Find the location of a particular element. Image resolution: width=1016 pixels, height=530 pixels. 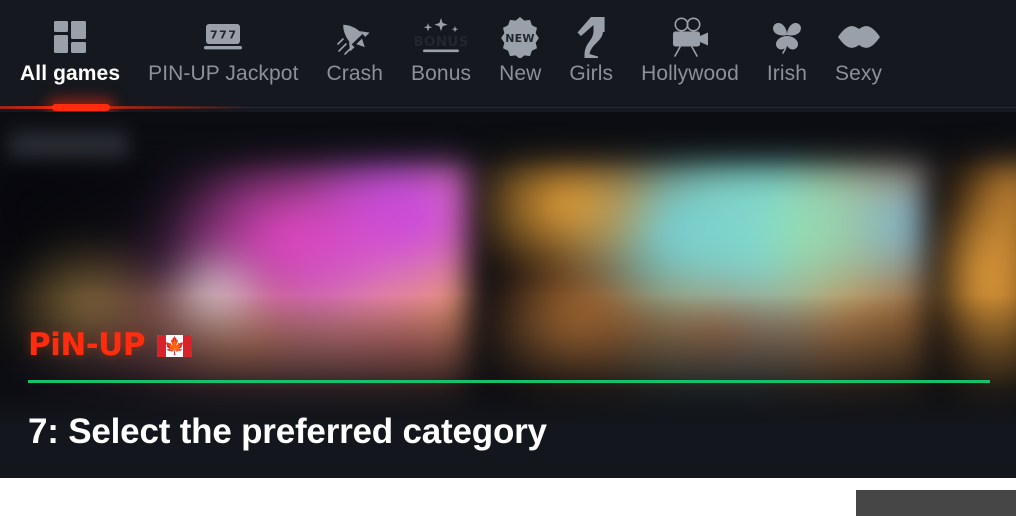

active-tab-indicator is located at coordinates (81, 107).